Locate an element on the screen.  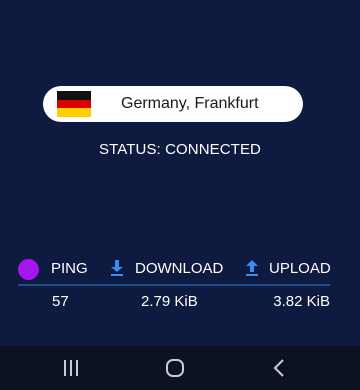
recent-apps-button is located at coordinates (71, 368).